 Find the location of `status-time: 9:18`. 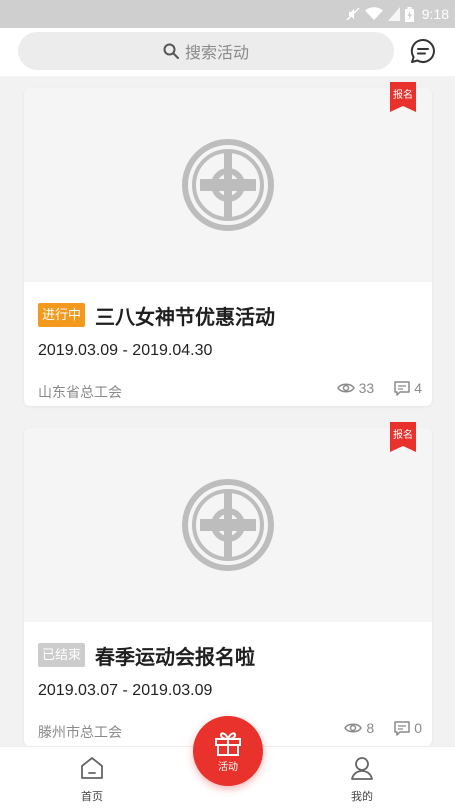

status-time: 9:18 is located at coordinates (435, 14).